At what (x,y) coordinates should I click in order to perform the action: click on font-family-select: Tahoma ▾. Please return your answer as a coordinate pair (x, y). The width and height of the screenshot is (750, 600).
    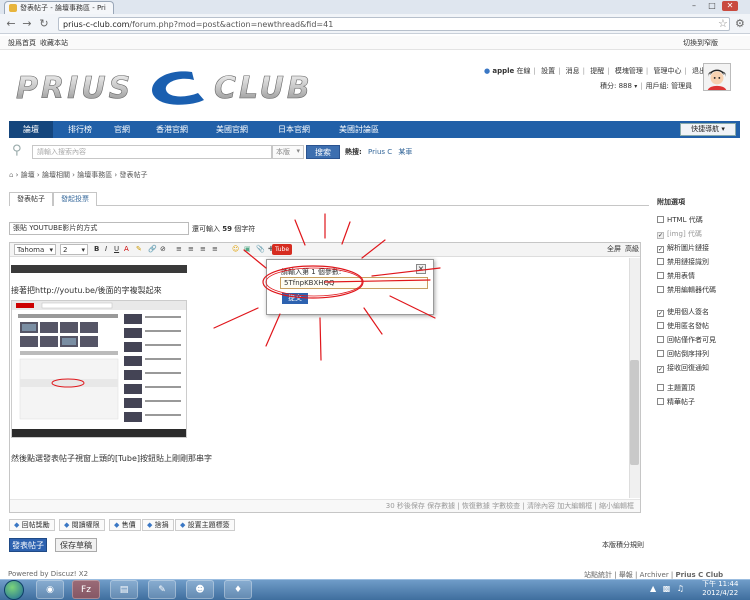
    Looking at the image, I should click on (35, 249).